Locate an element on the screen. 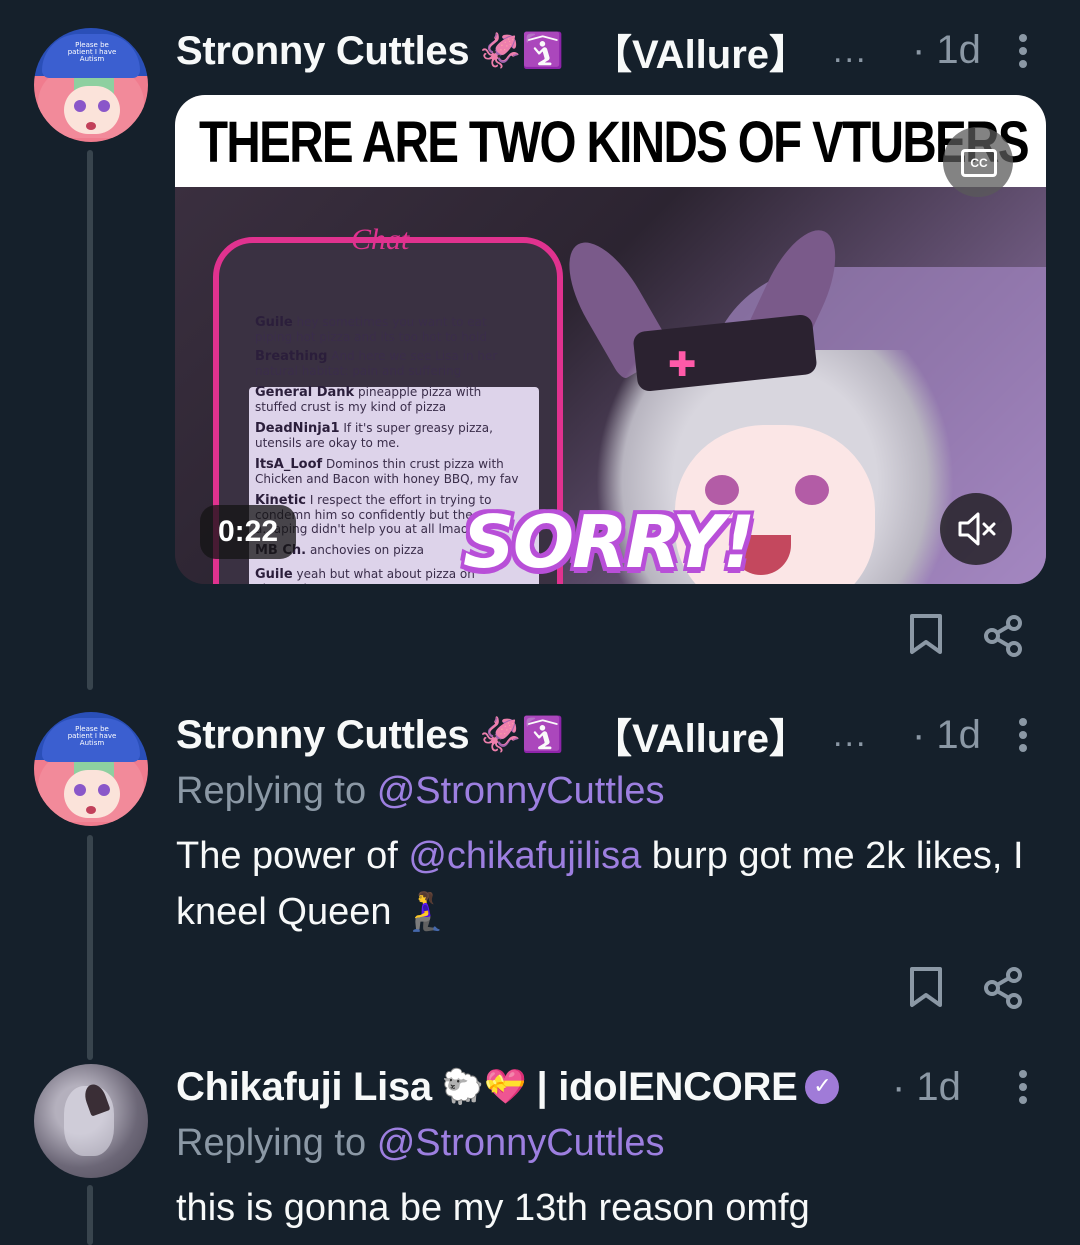 This screenshot has height=1245, width=1080. mention-link: @chikafujilisa is located at coordinates (524, 856).